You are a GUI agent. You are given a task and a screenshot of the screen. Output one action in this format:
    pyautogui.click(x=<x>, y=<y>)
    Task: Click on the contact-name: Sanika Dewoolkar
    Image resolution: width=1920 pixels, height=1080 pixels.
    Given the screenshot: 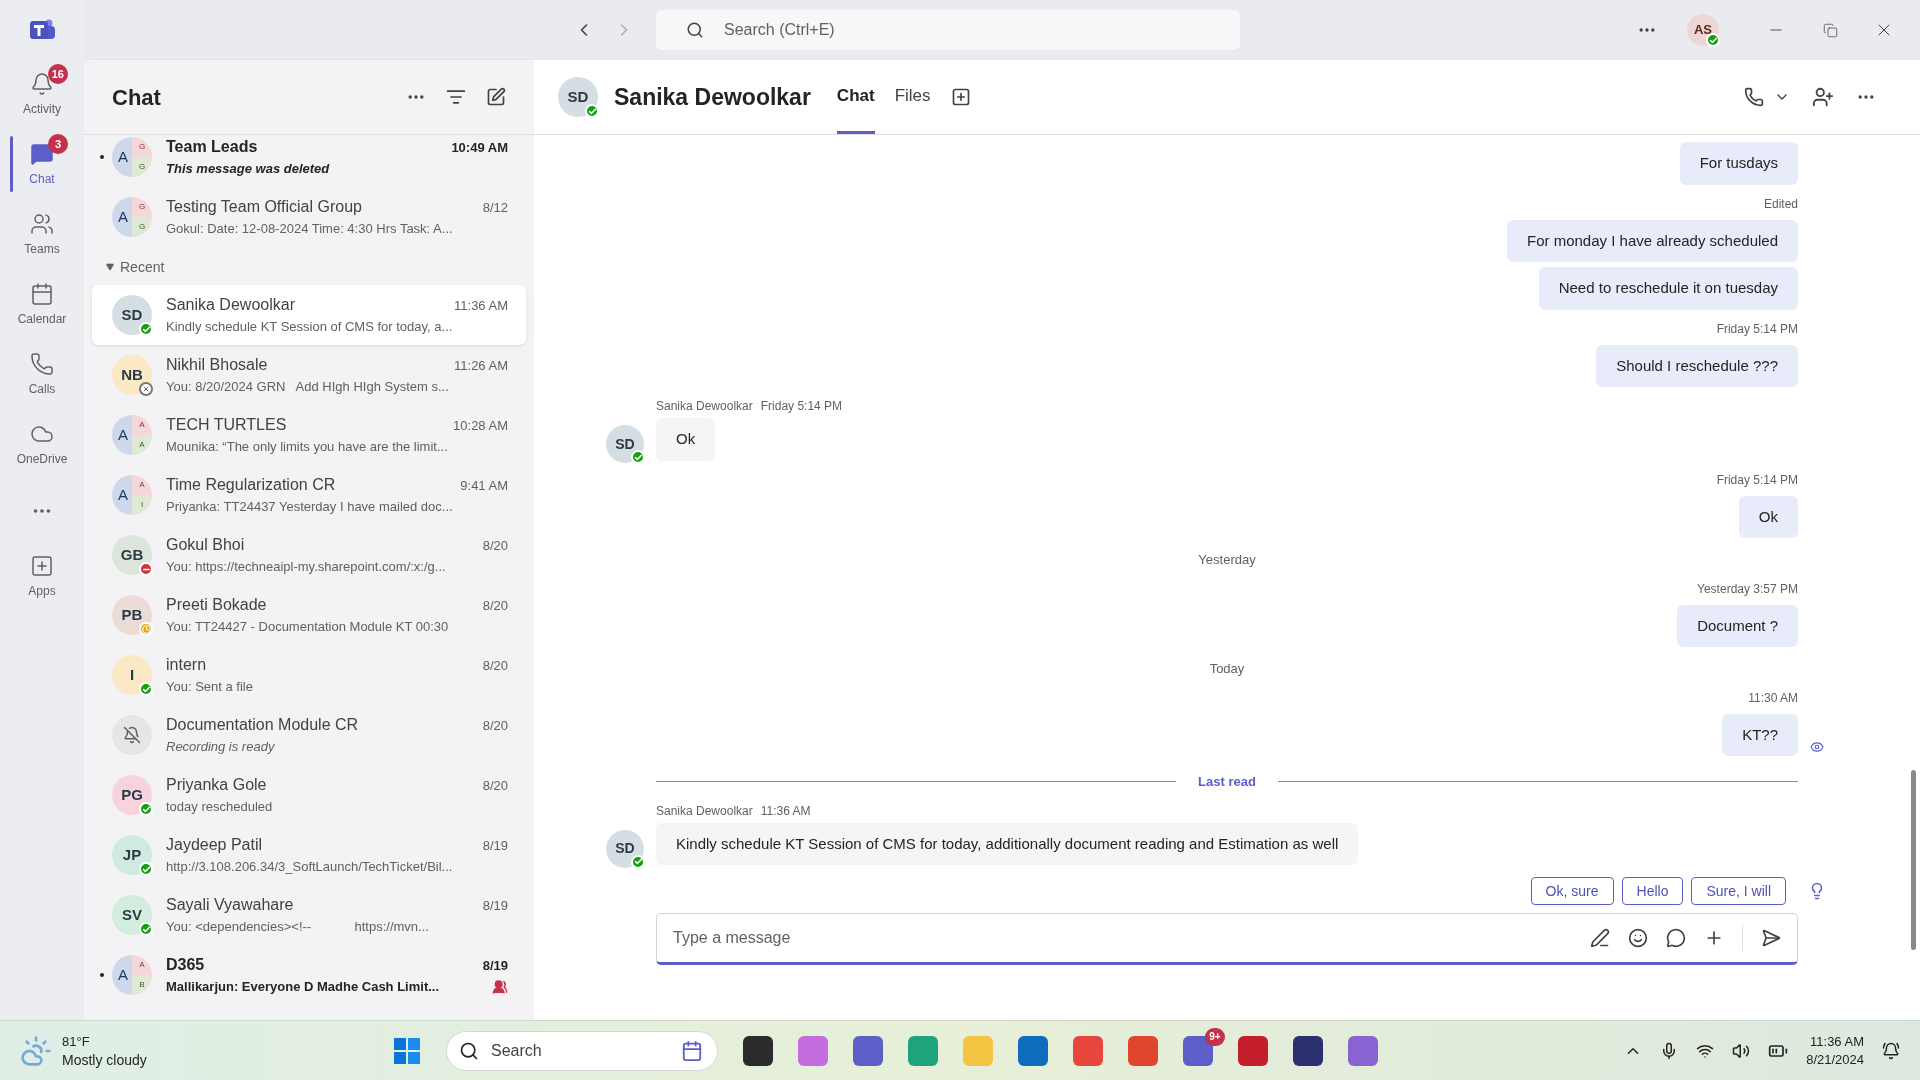 What is the action you would take?
    pyautogui.click(x=712, y=97)
    